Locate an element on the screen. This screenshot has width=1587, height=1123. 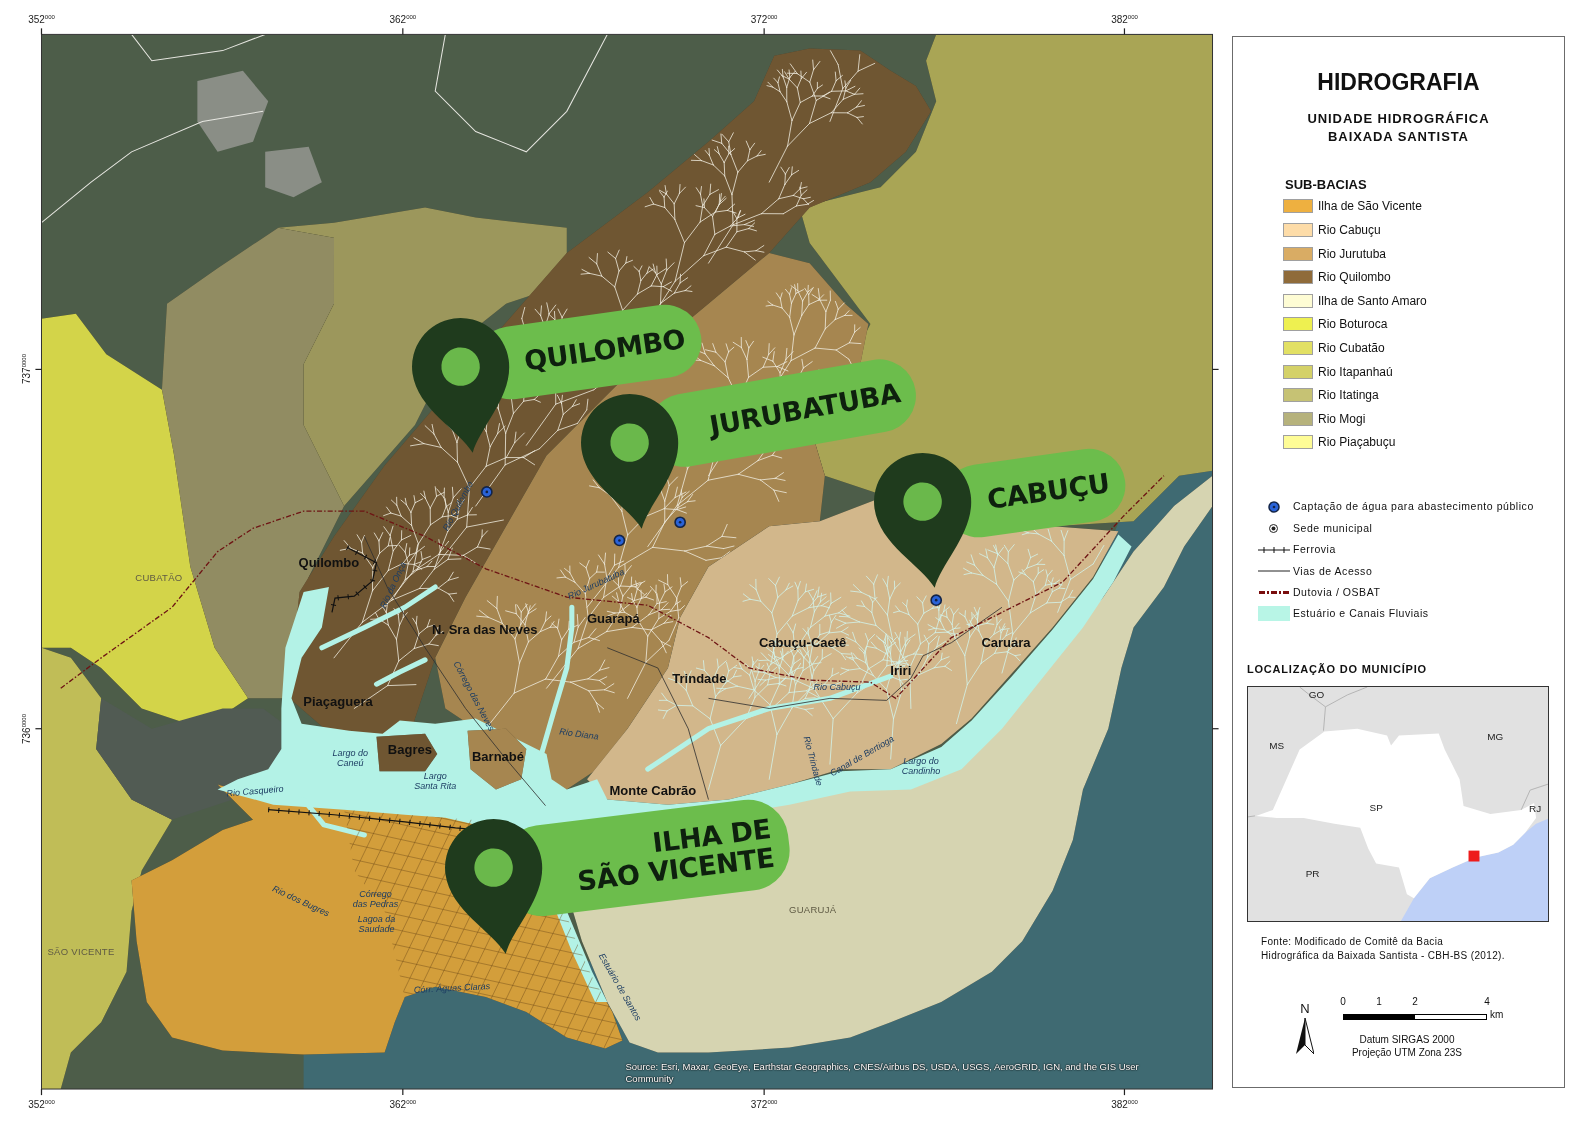
locality-label: Iriri is located at coordinates (901, 670).